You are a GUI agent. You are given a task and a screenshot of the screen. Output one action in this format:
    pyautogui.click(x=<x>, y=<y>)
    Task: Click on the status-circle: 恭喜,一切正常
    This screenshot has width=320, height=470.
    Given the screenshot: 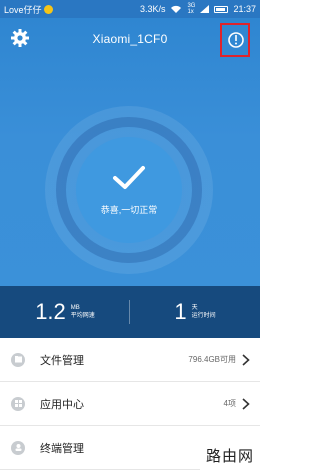 What is the action you would take?
    pyautogui.click(x=129, y=190)
    